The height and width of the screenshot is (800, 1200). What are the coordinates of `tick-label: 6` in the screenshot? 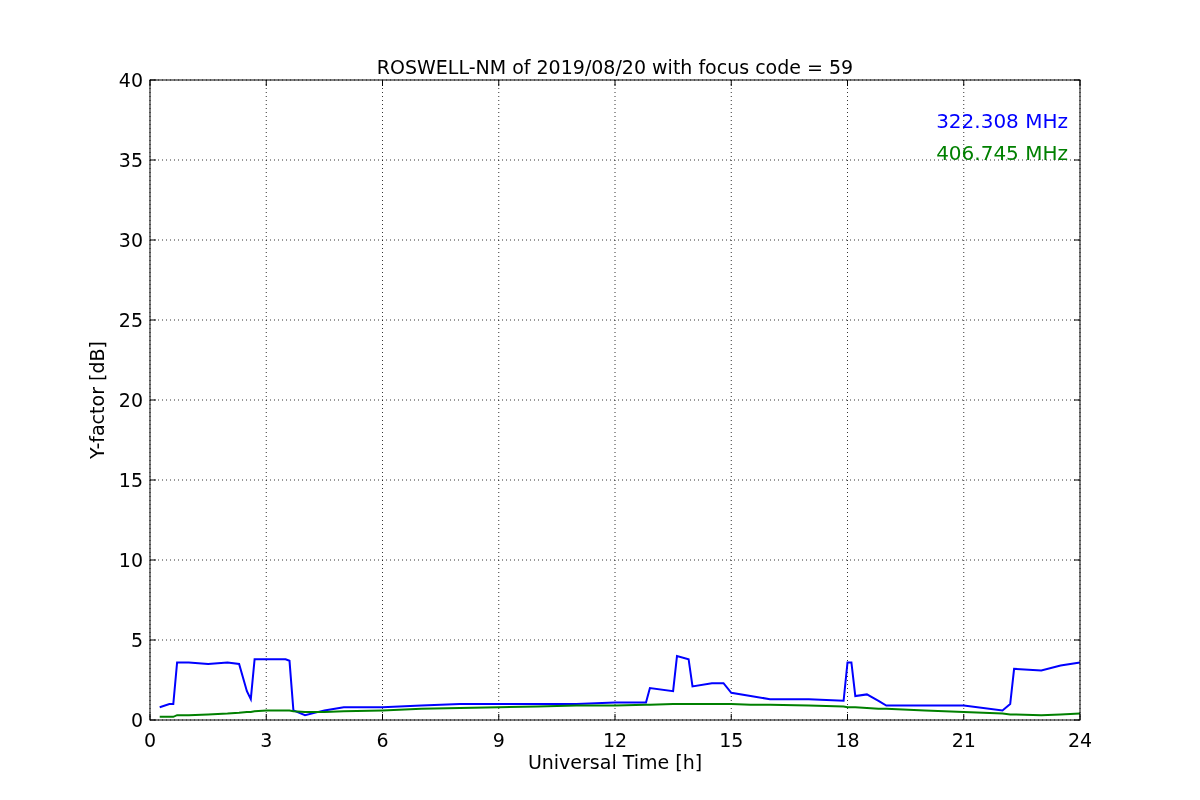 It's located at (382, 740).